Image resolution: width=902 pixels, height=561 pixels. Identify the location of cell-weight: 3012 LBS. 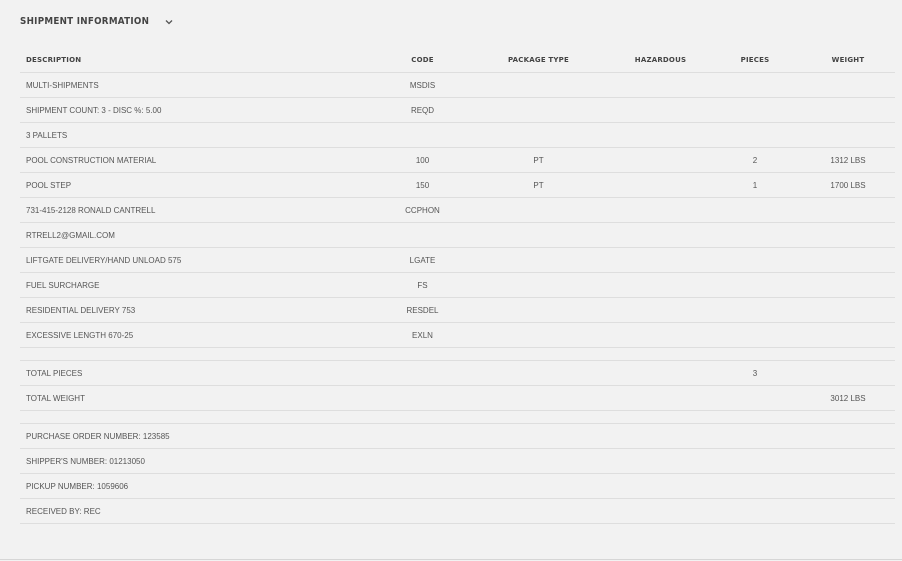
(848, 398).